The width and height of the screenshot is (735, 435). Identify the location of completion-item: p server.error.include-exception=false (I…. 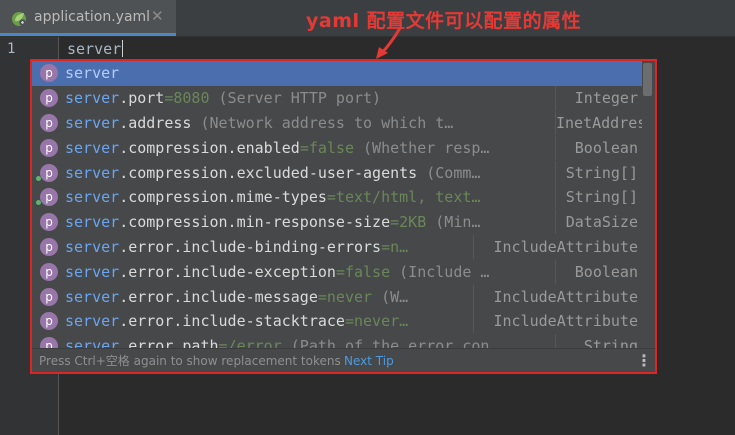
(337, 271).